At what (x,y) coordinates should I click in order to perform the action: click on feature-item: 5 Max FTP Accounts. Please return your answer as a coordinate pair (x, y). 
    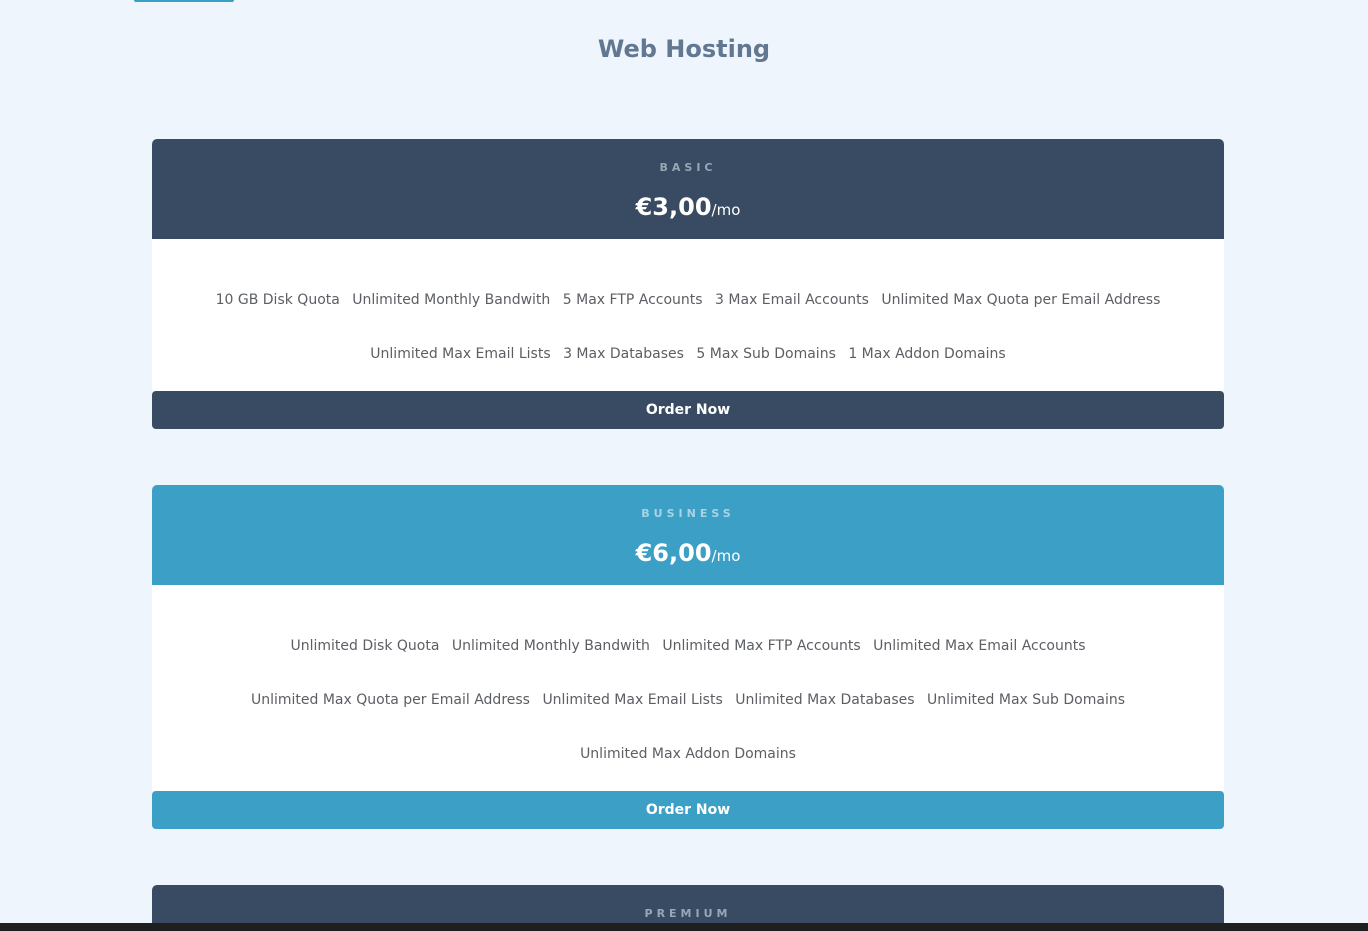
    Looking at the image, I should click on (632, 300).